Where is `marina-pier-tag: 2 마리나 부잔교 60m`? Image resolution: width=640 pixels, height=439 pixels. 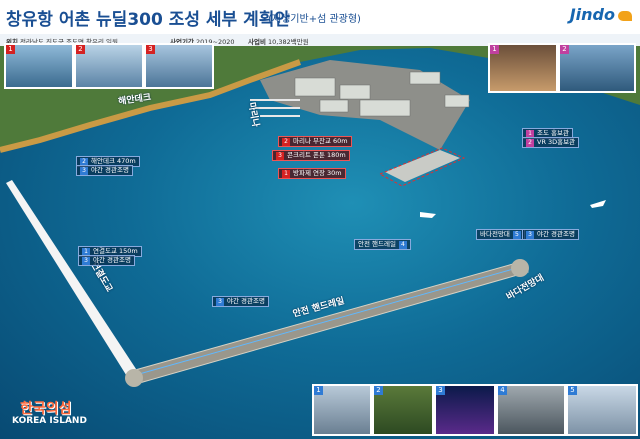 marina-pier-tag: 2 마리나 부잔교 60m is located at coordinates (315, 141).